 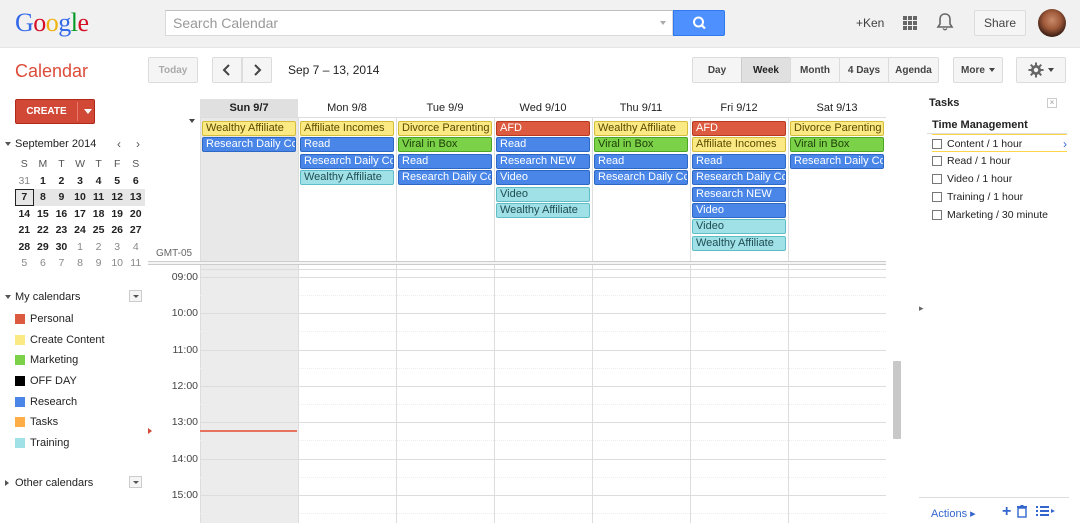 I want to click on calendar-item: Marketing, so click(x=80, y=362).